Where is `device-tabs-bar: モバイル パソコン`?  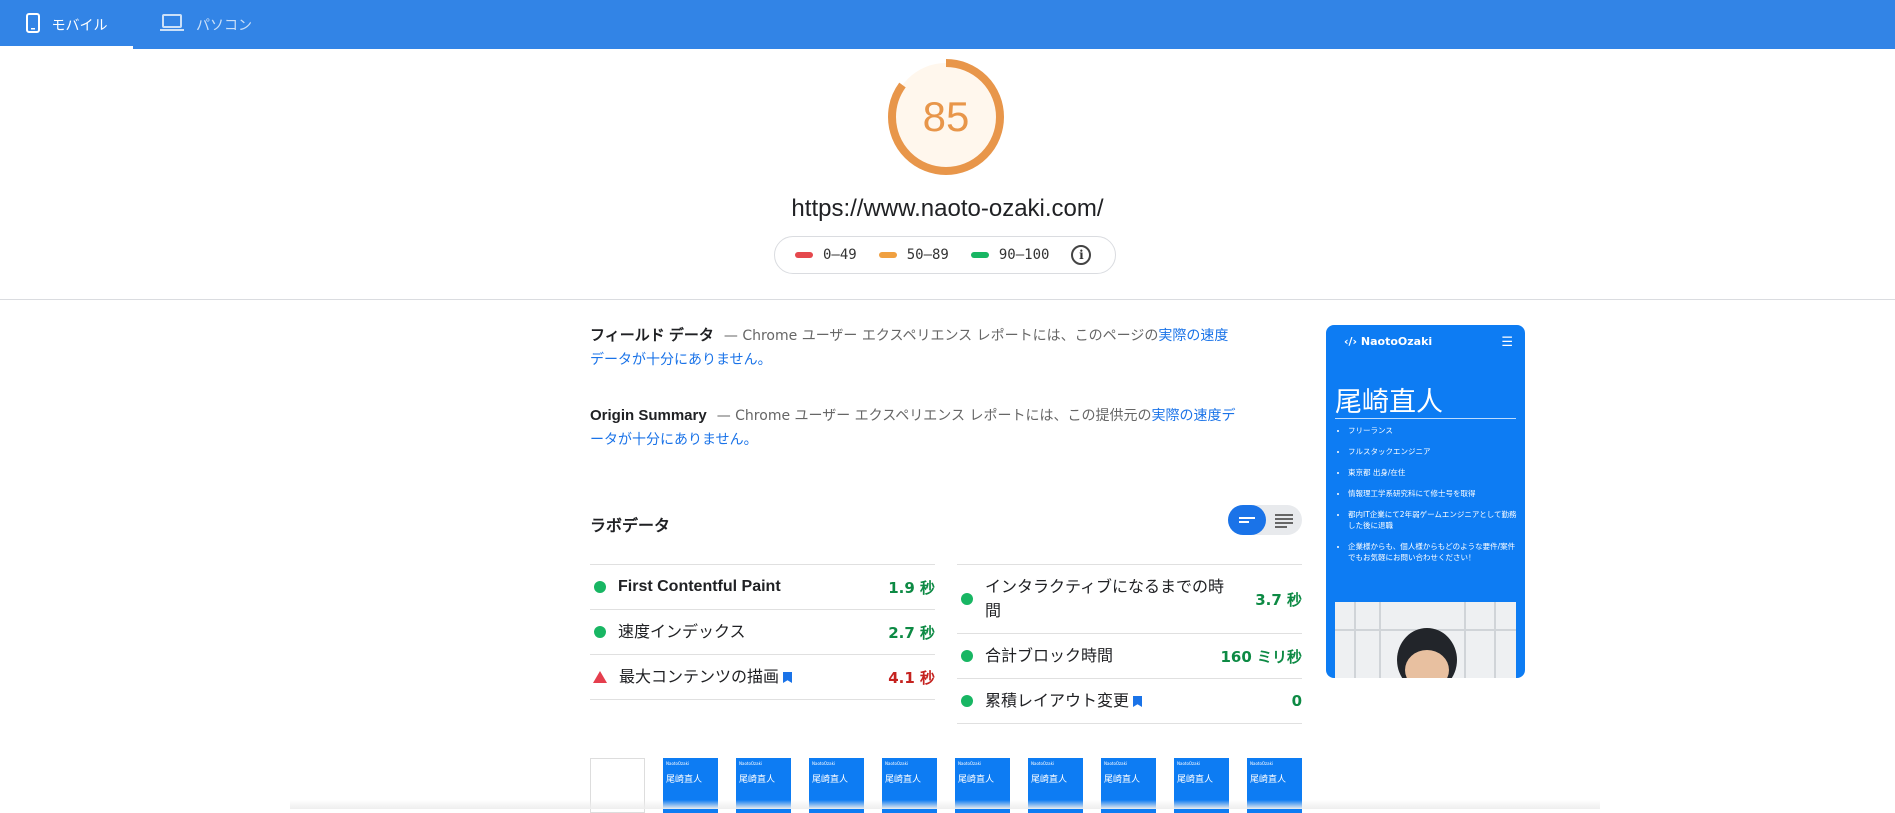
device-tabs-bar: モバイル パソコン is located at coordinates (947, 24).